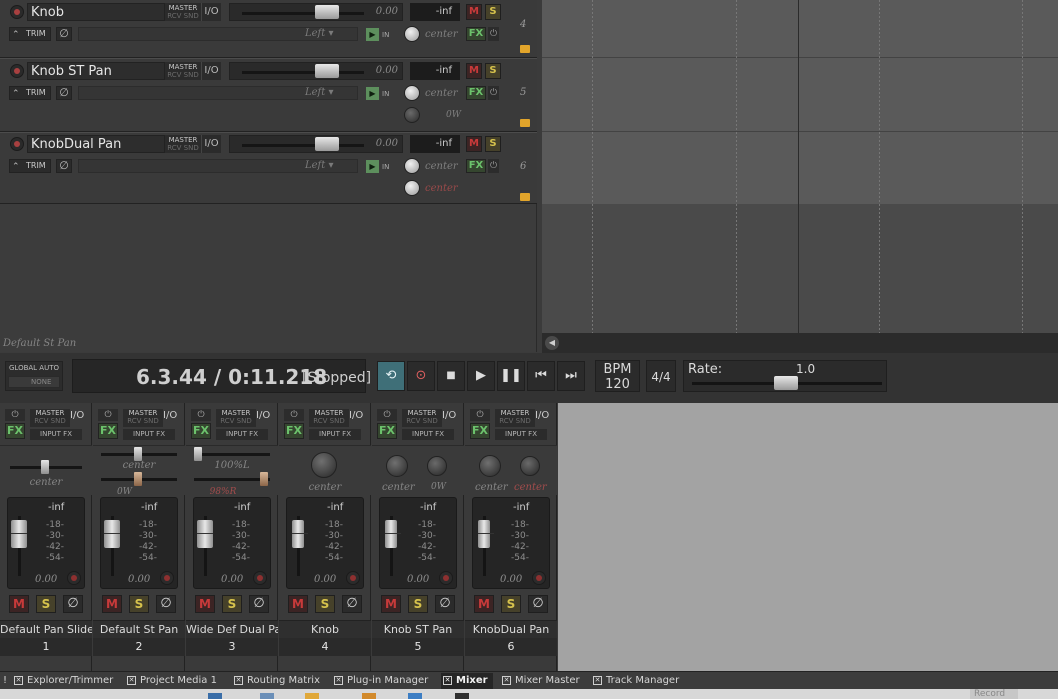  What do you see at coordinates (325, 629) in the screenshot?
I see `strip-name: Knob` at bounding box center [325, 629].